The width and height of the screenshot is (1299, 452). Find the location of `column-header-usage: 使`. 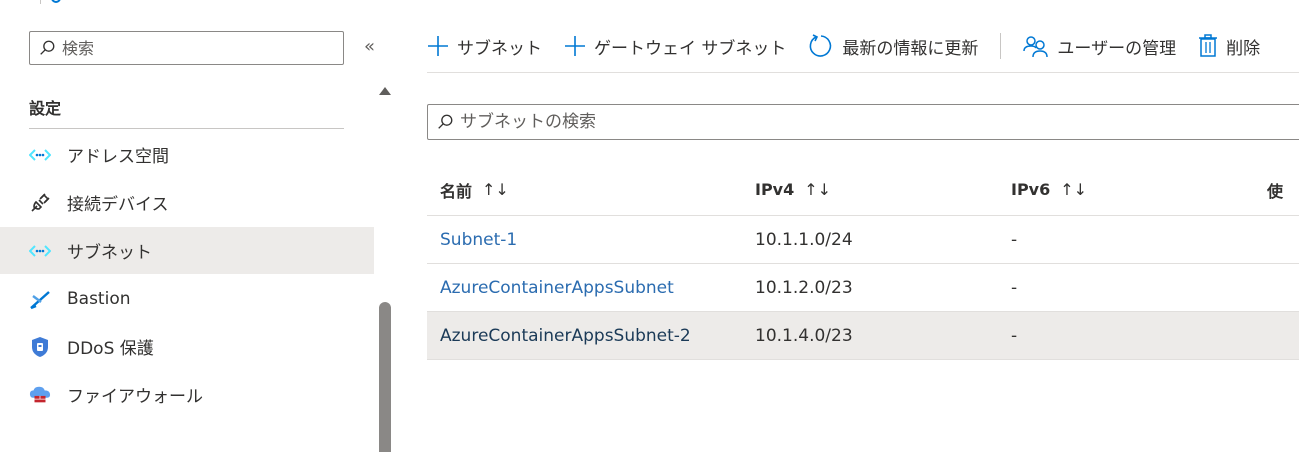

column-header-usage: 使 is located at coordinates (1283, 190).